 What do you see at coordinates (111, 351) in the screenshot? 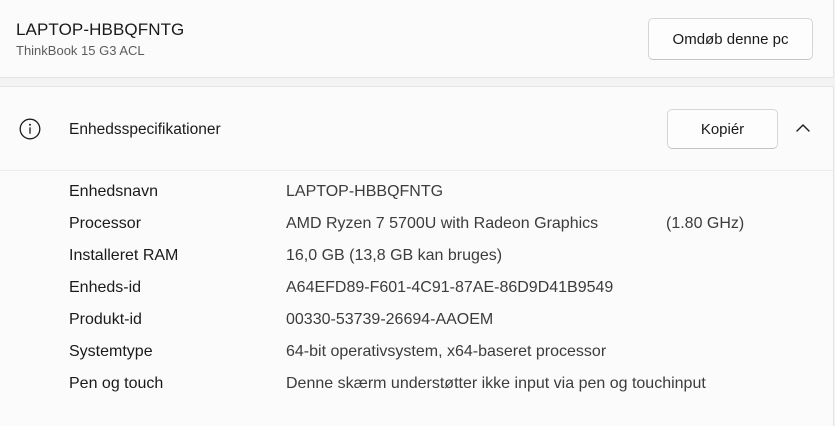
I see `spec-label: Systemtype` at bounding box center [111, 351].